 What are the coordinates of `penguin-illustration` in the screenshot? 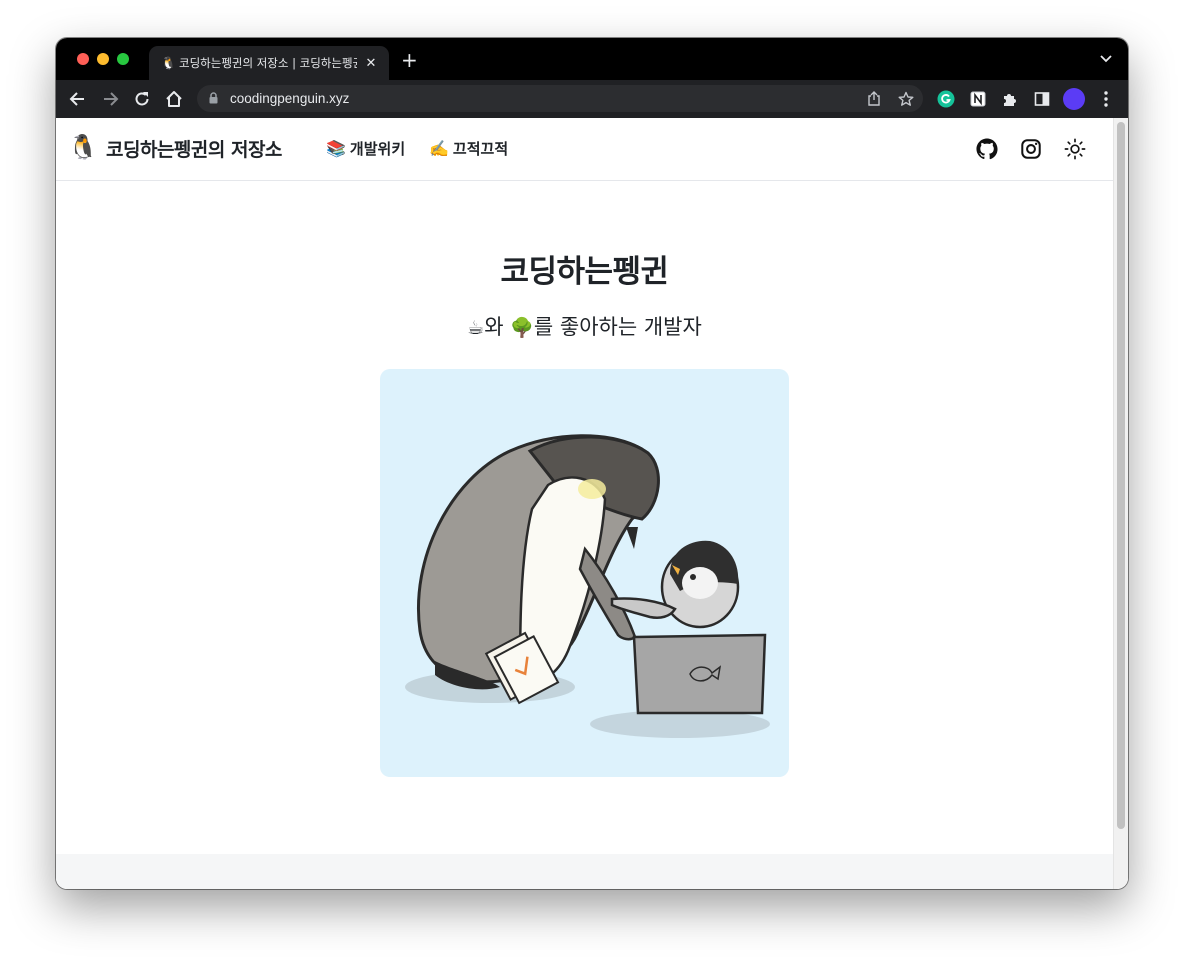 It's located at (584, 573).